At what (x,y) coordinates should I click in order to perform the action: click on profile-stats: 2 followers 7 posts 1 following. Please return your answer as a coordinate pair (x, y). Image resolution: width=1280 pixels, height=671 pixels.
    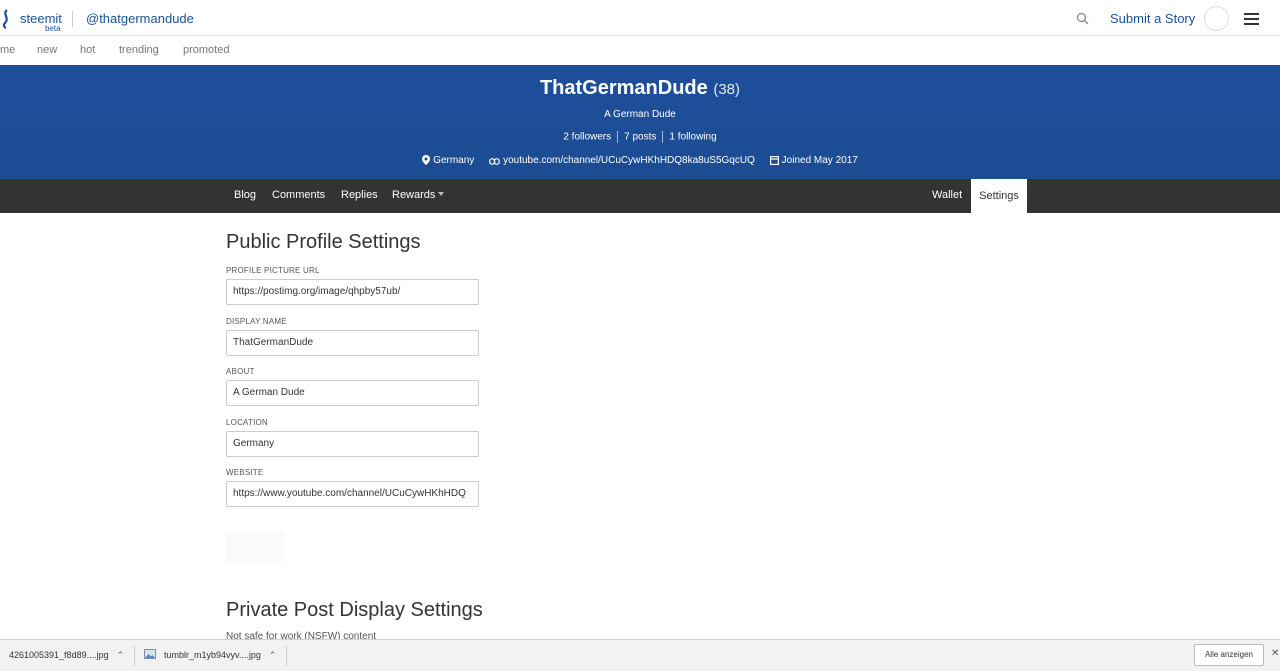
    Looking at the image, I should click on (640, 137).